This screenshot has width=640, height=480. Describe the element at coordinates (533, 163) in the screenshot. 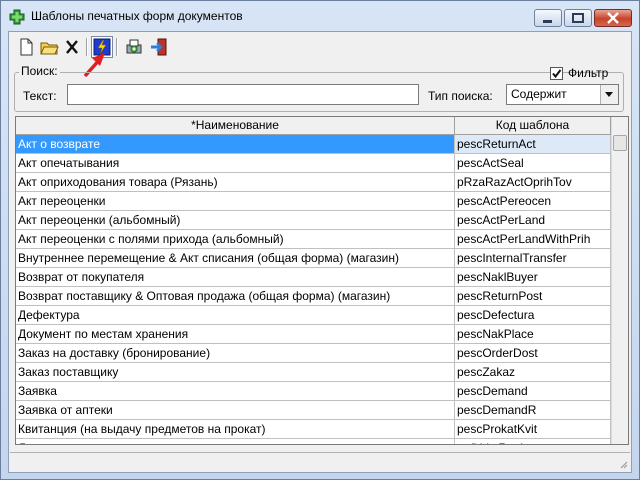

I see `cell-code: pescActSeal` at that location.